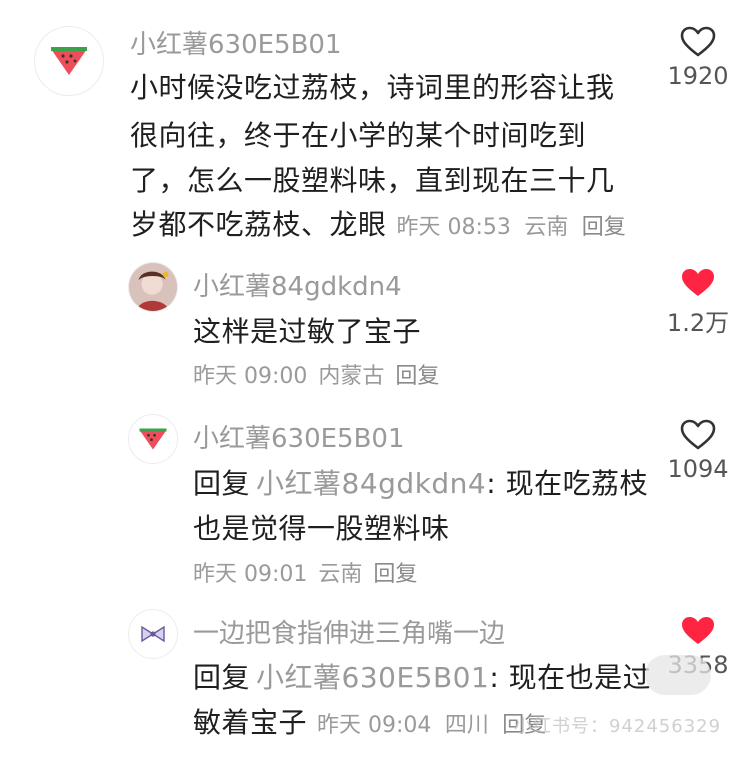  I want to click on reply-meta: 昨天 09:01 云南 回复, so click(305, 572).